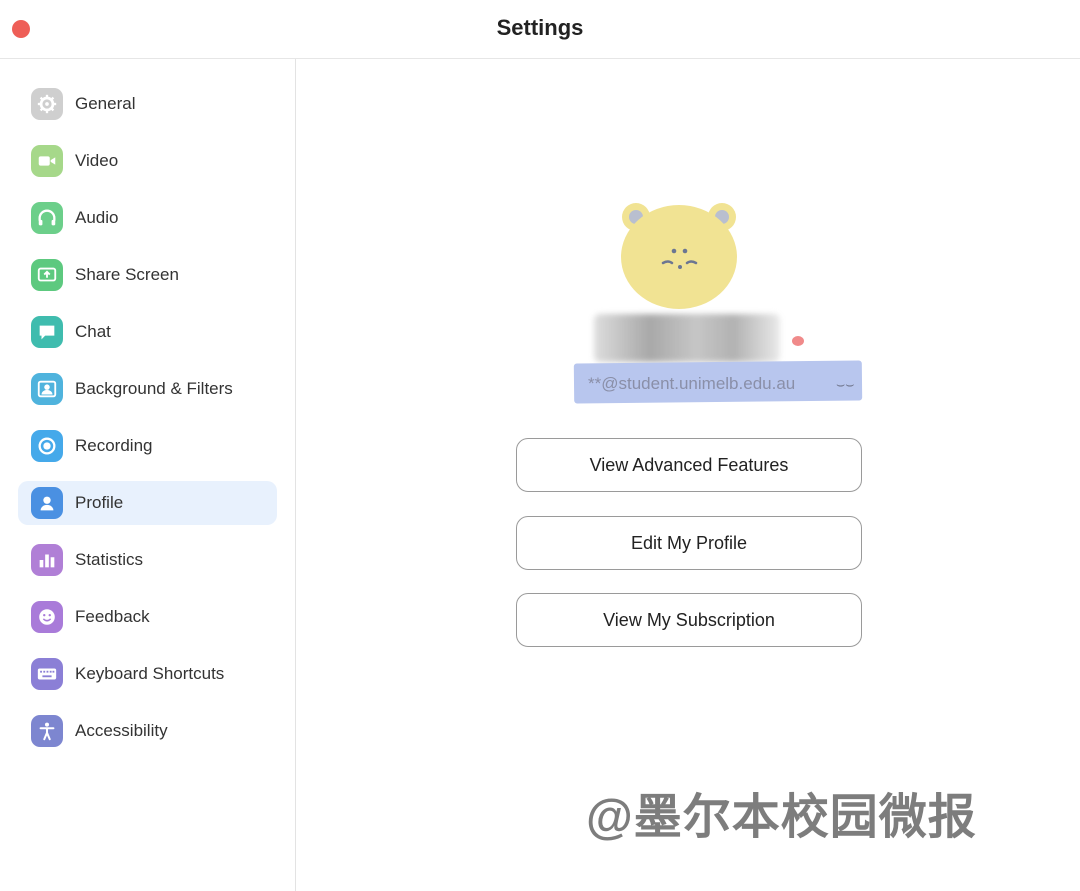  Describe the element at coordinates (679, 254) in the screenshot. I see `avatar` at that location.